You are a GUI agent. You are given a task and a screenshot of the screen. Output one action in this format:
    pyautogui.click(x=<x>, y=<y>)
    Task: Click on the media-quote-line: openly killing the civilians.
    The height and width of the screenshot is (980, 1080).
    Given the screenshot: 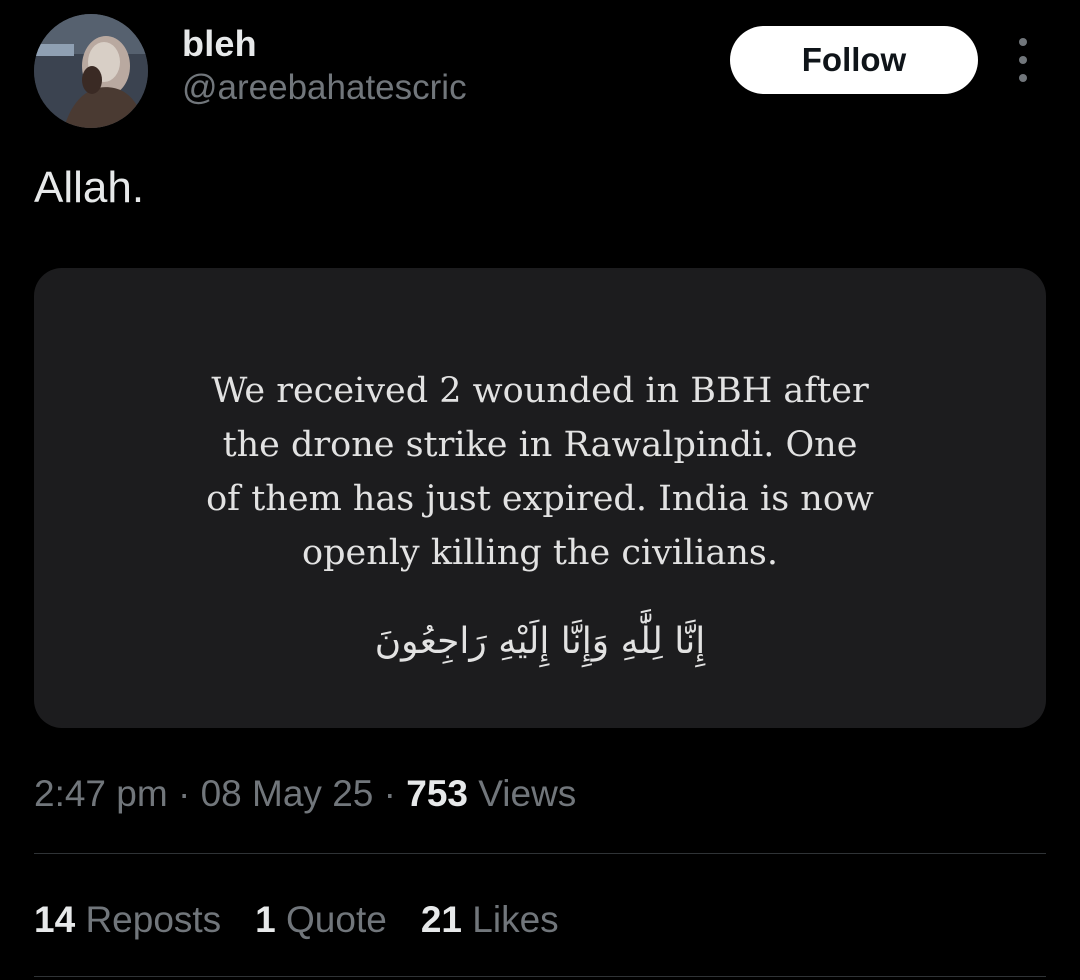 What is the action you would take?
    pyautogui.click(x=540, y=553)
    